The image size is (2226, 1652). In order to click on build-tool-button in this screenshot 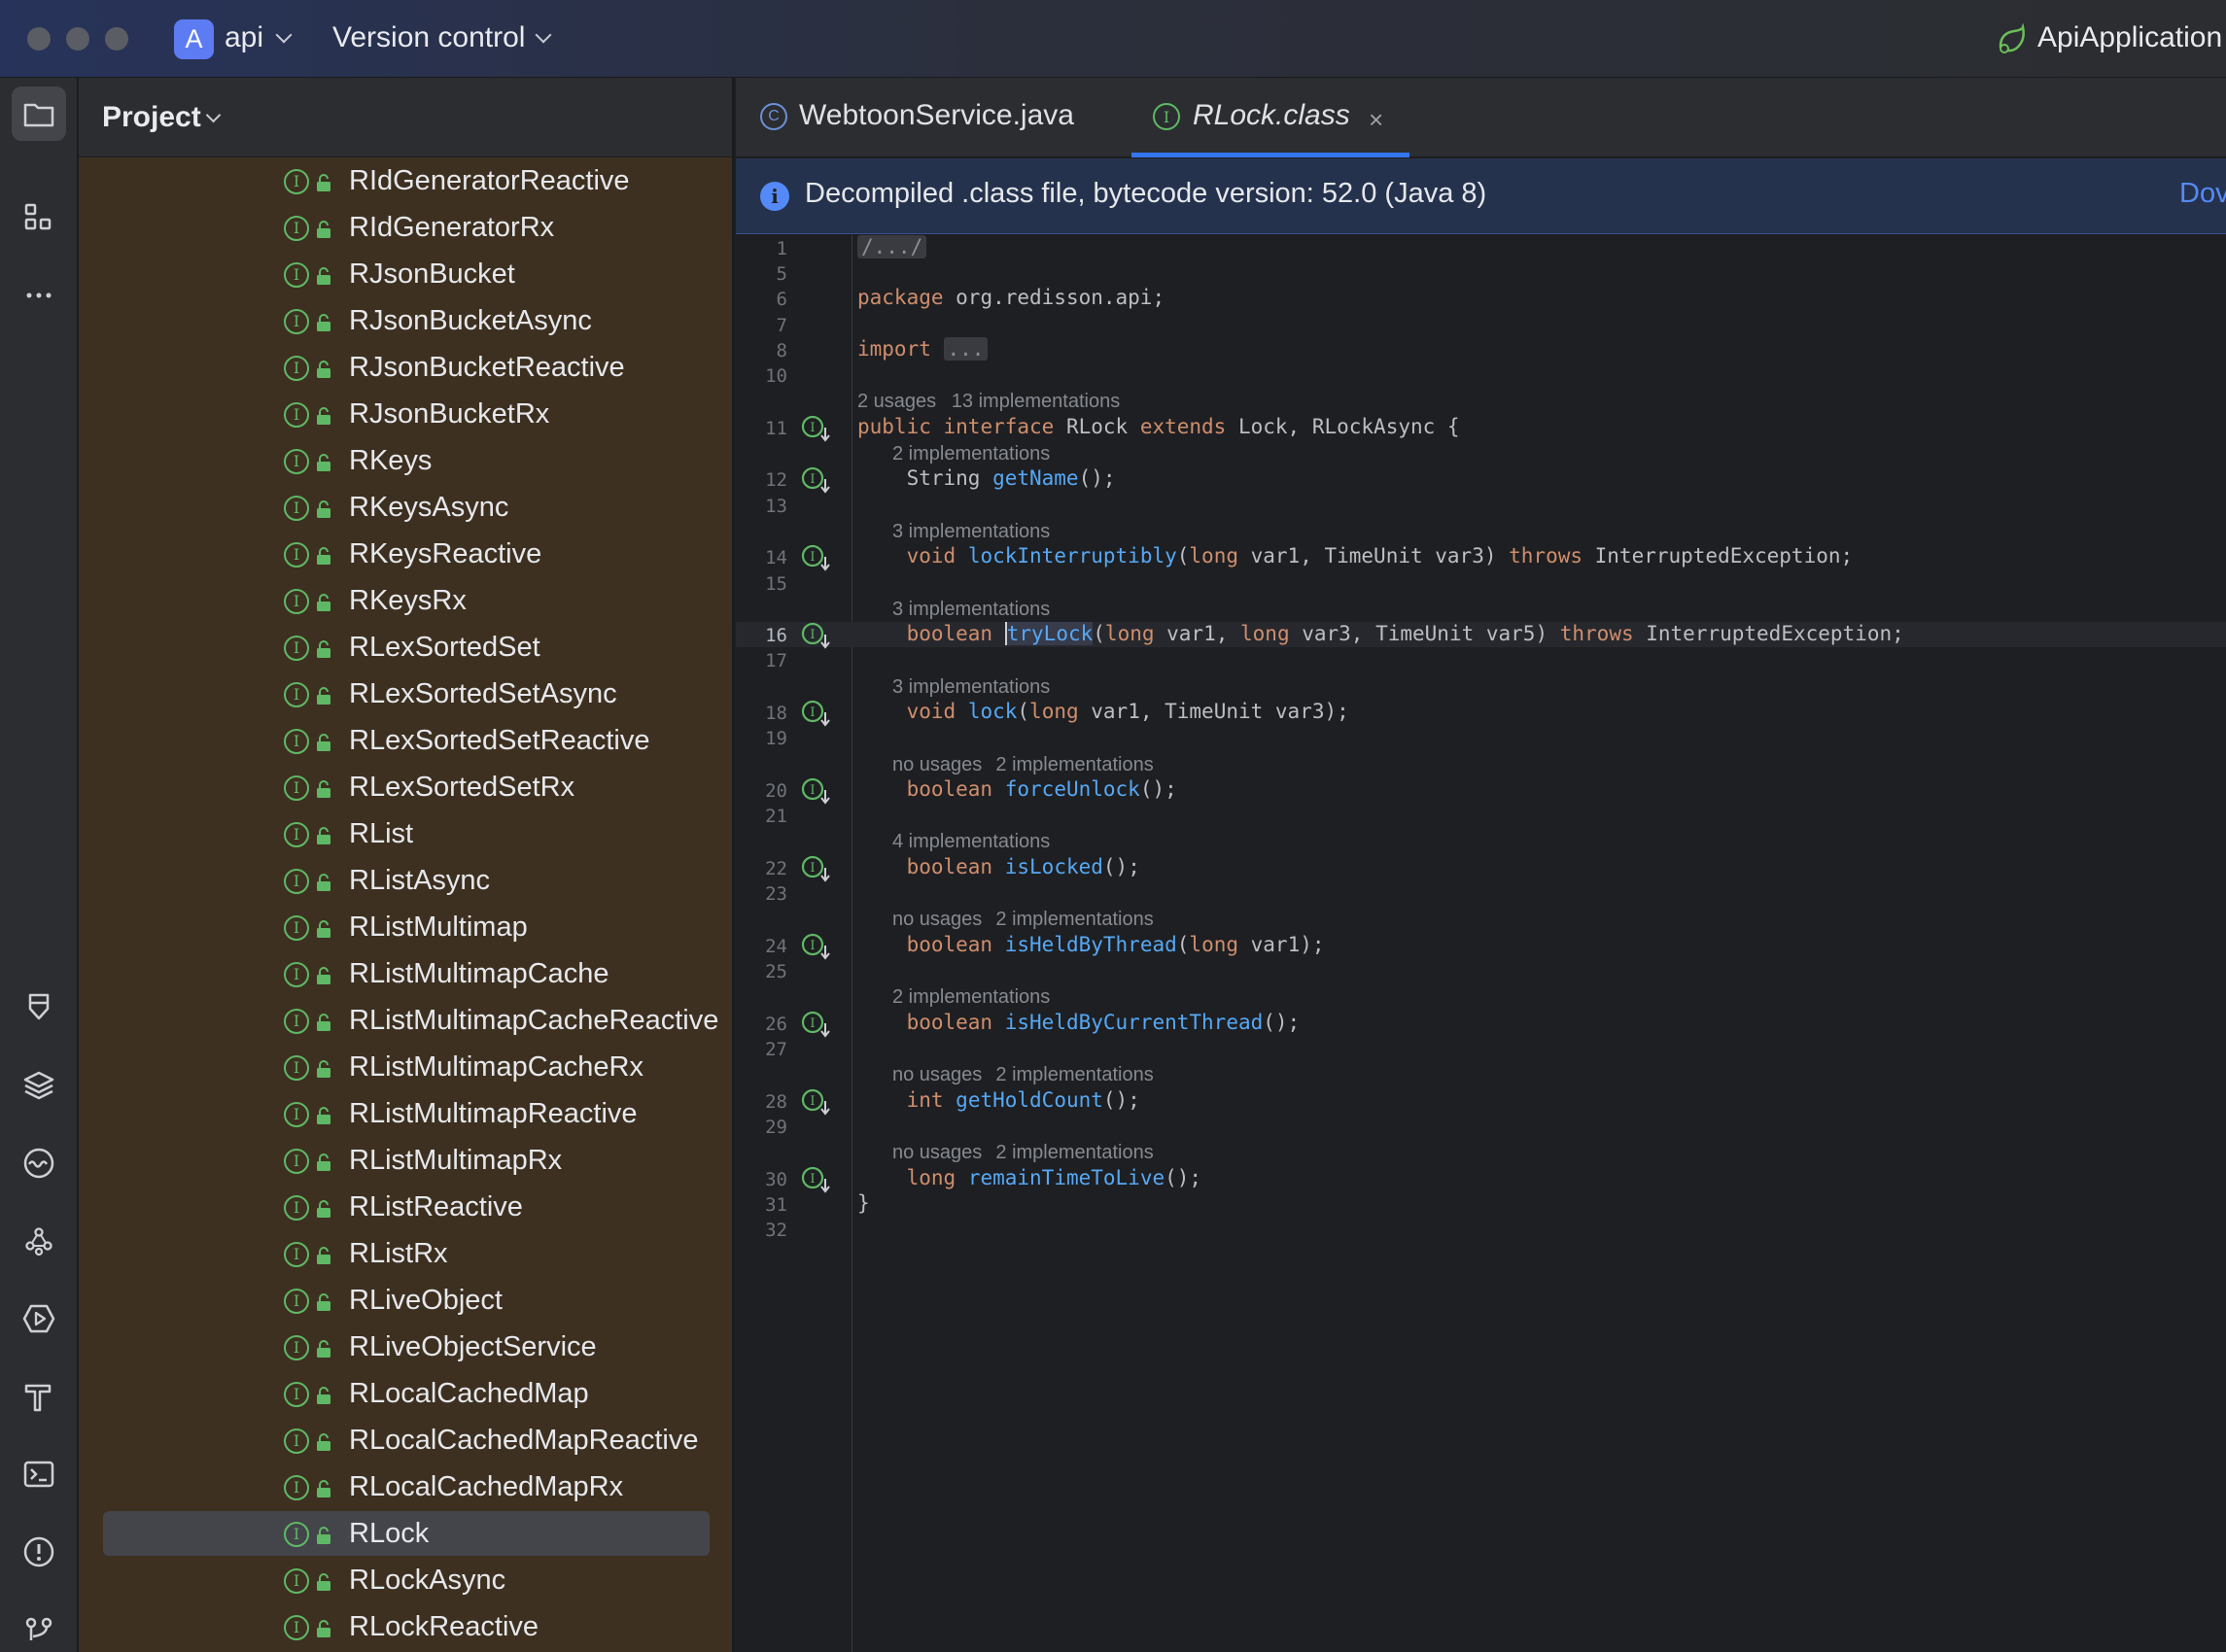, I will do `click(39, 1397)`.